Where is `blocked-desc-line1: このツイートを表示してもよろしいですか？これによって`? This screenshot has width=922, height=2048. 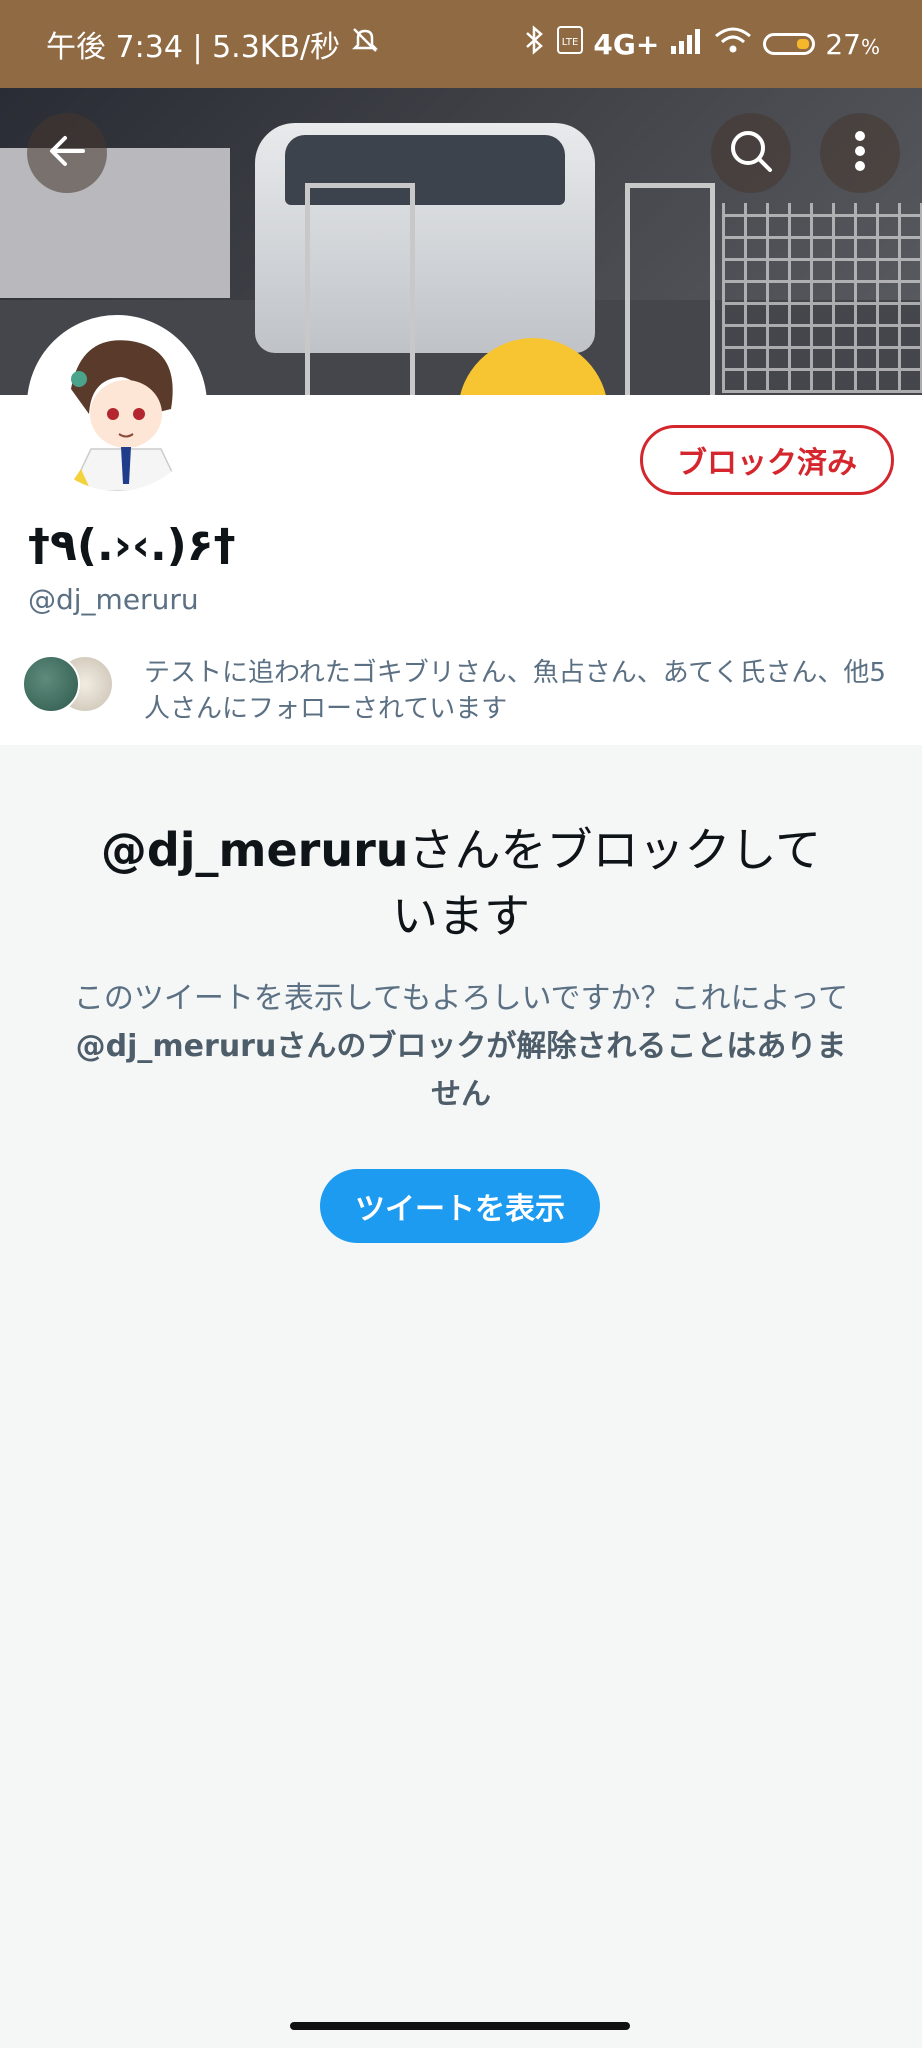
blocked-desc-line1: このツイートを表示してもよろしいですか？これによって is located at coordinates (461, 998).